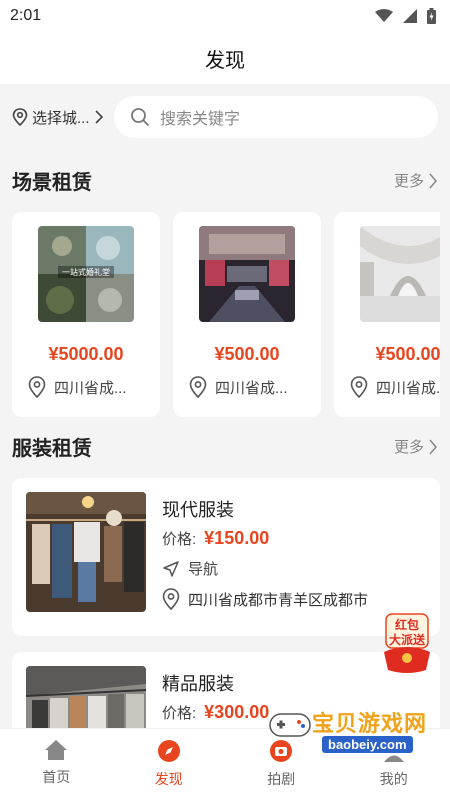 The width and height of the screenshot is (450, 800). I want to click on page-title: 发现, so click(225, 60).